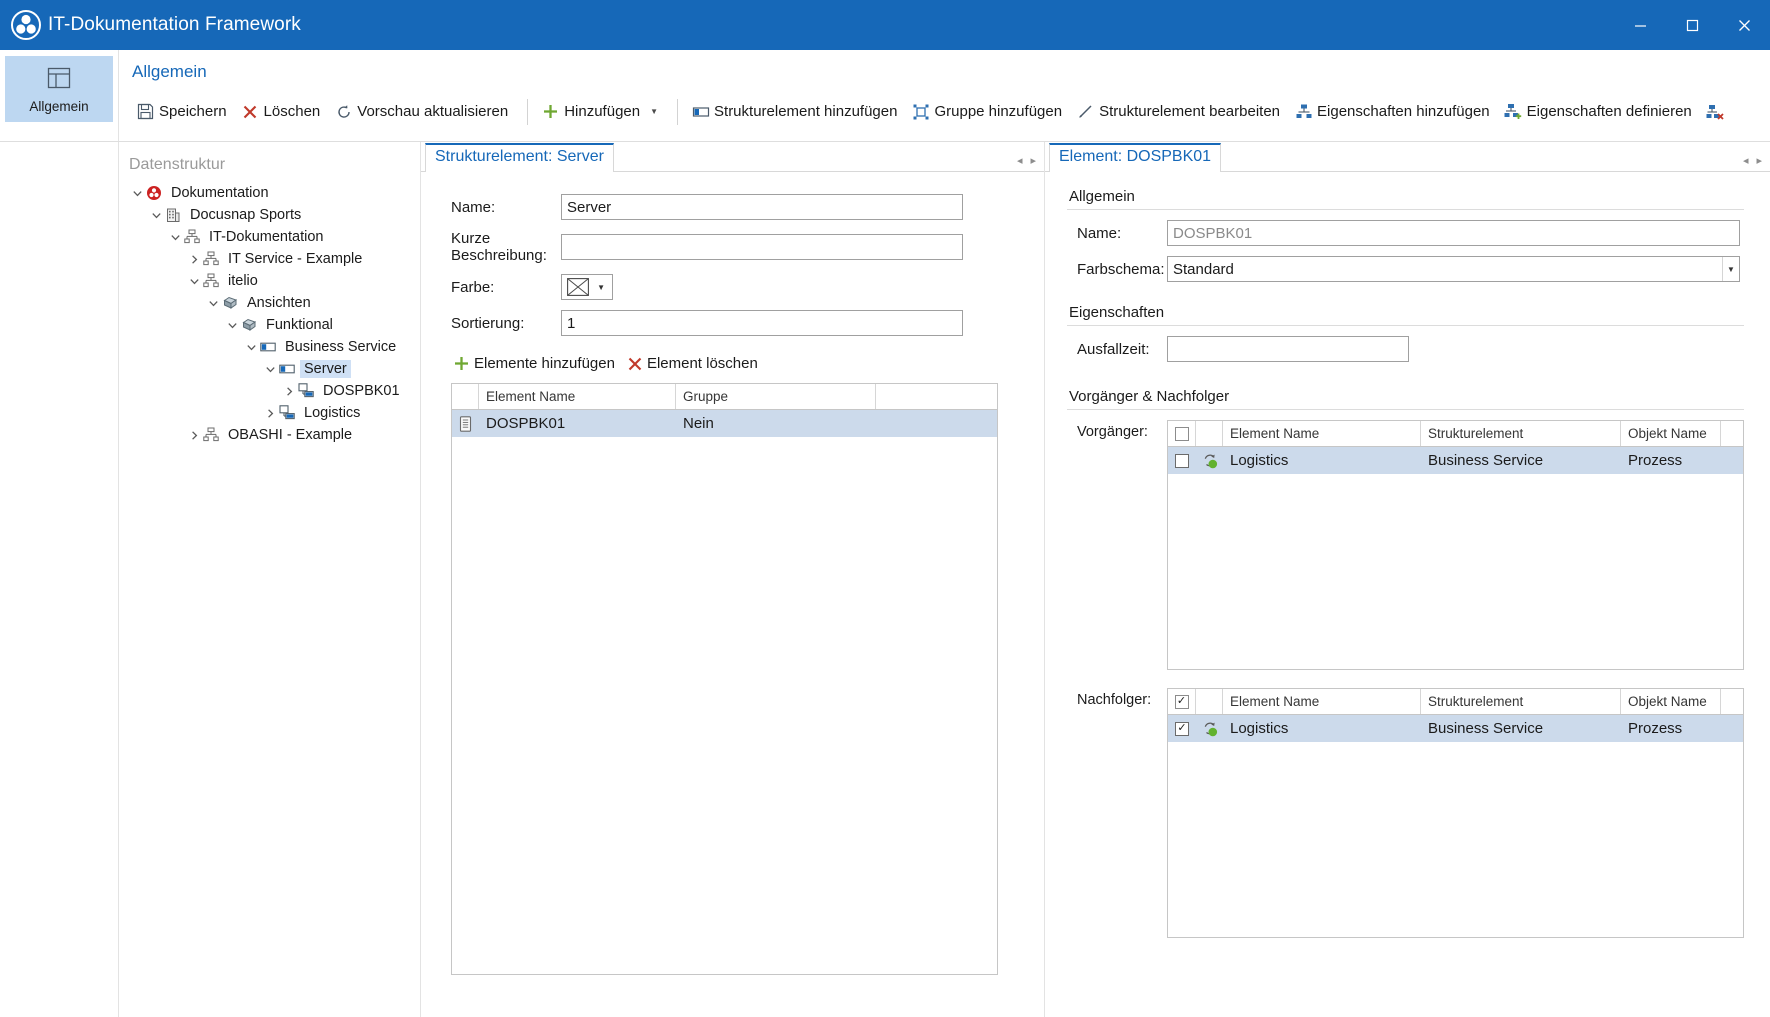 This screenshot has width=1770, height=1017. I want to click on color-picker: ▼, so click(587, 287).